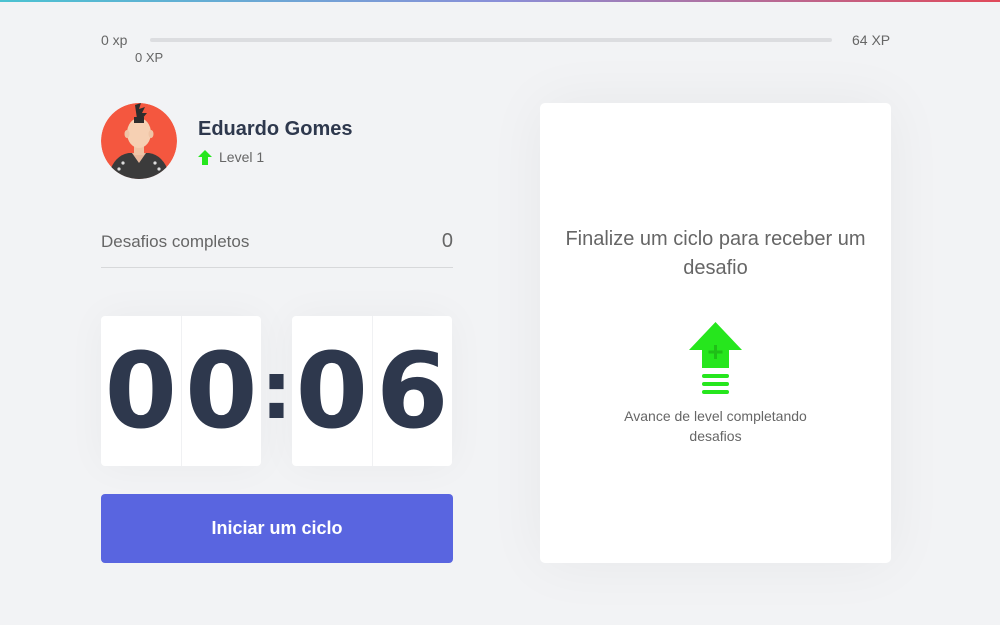 The image size is (1000, 625). Describe the element at coordinates (332, 391) in the screenshot. I see `second-tens-digit: 0` at that location.